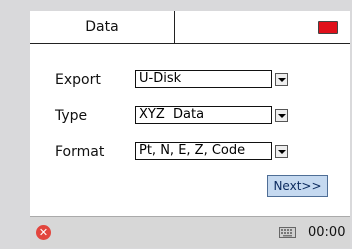 The width and height of the screenshot is (352, 249). What do you see at coordinates (80, 152) in the screenshot?
I see `format-label: Format` at bounding box center [80, 152].